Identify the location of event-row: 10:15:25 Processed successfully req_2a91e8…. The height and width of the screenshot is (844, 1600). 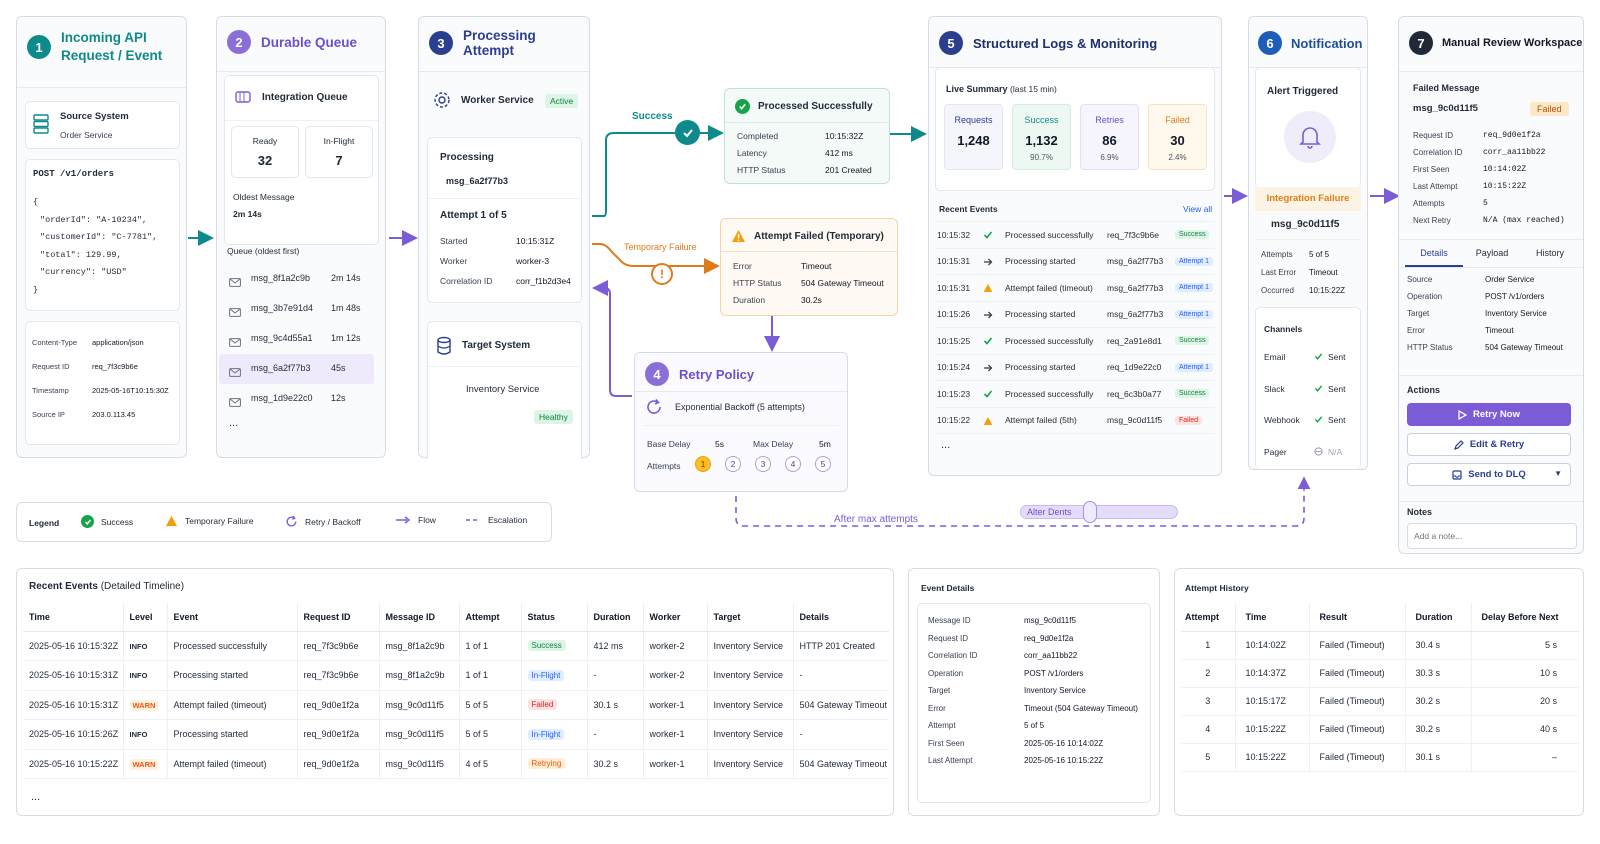
(1075, 341).